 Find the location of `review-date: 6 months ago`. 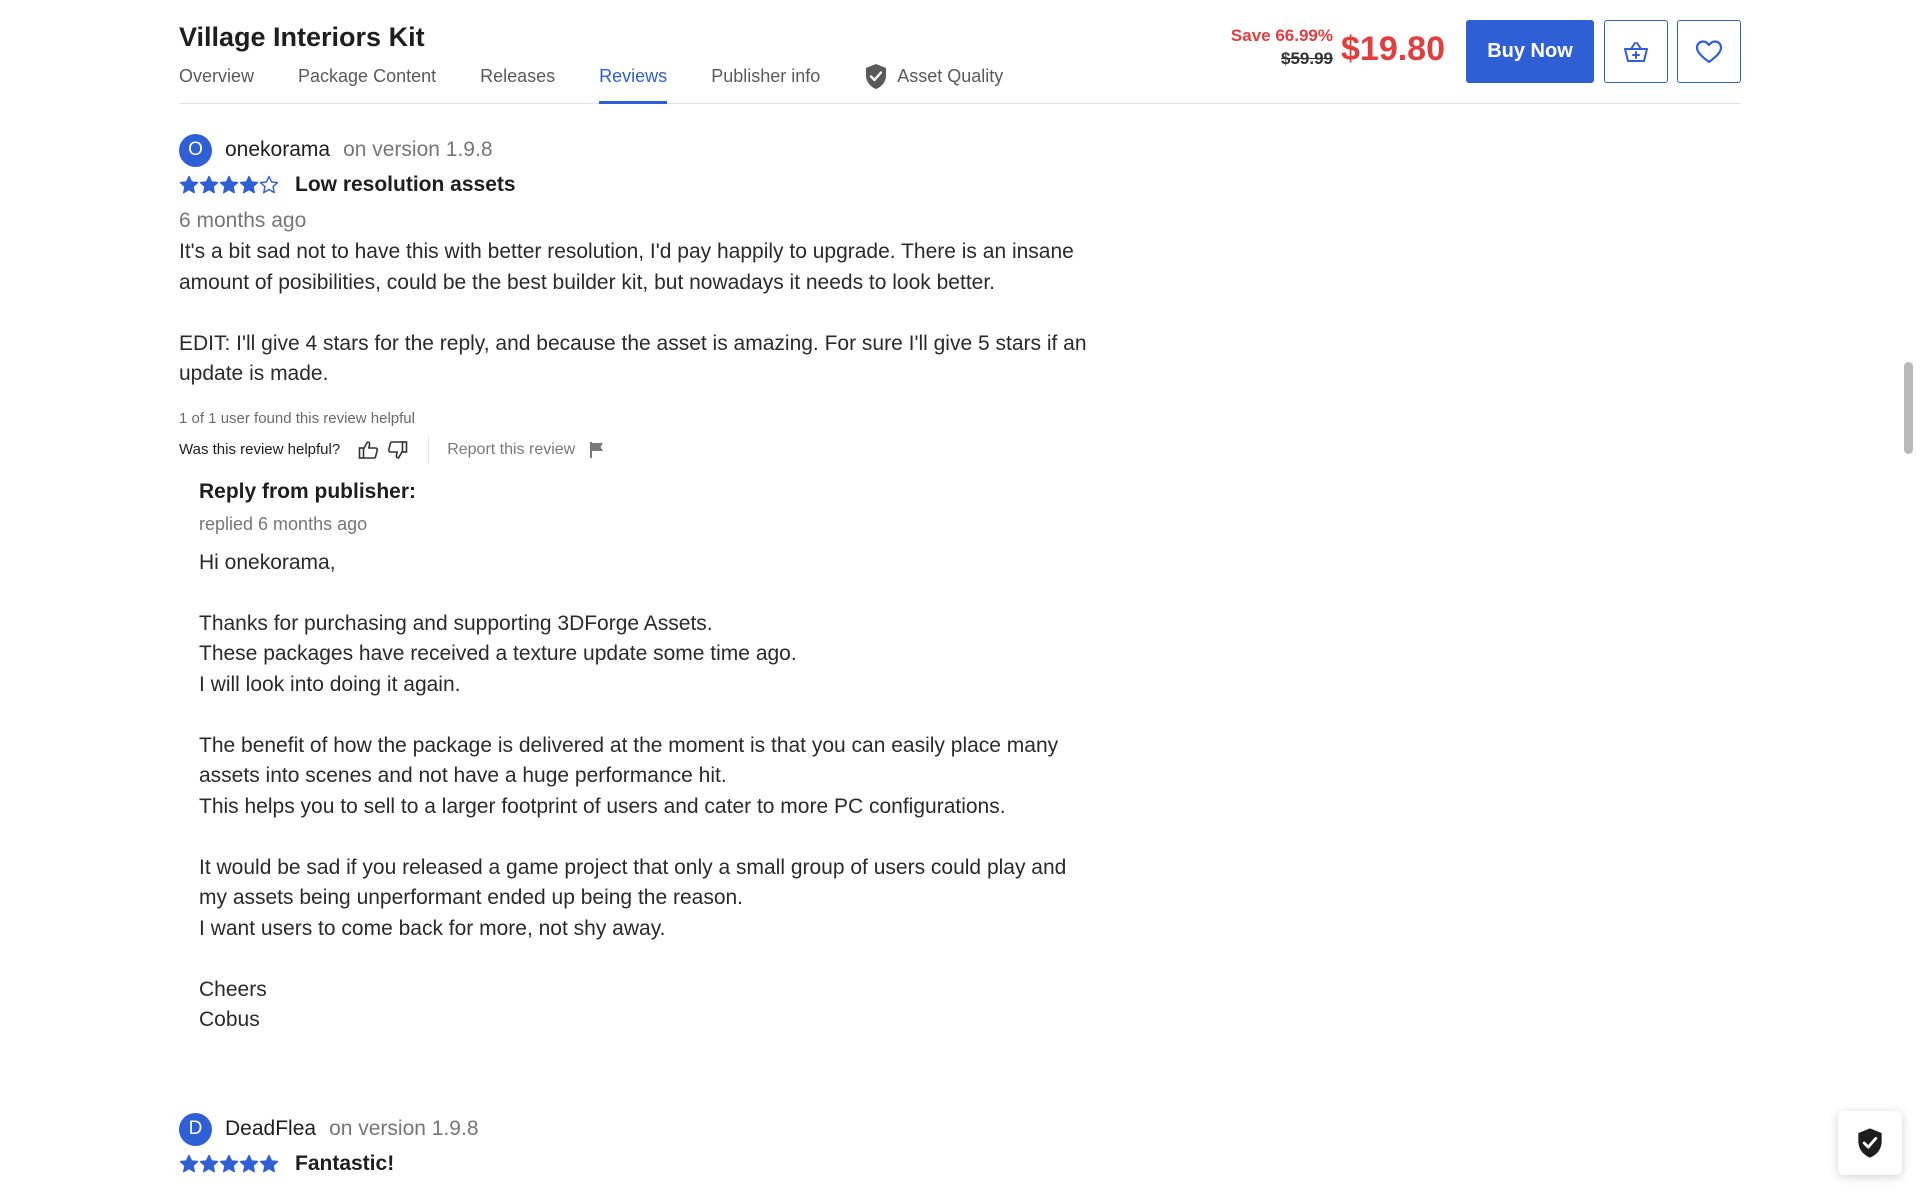

review-date: 6 months ago is located at coordinates (243, 220).